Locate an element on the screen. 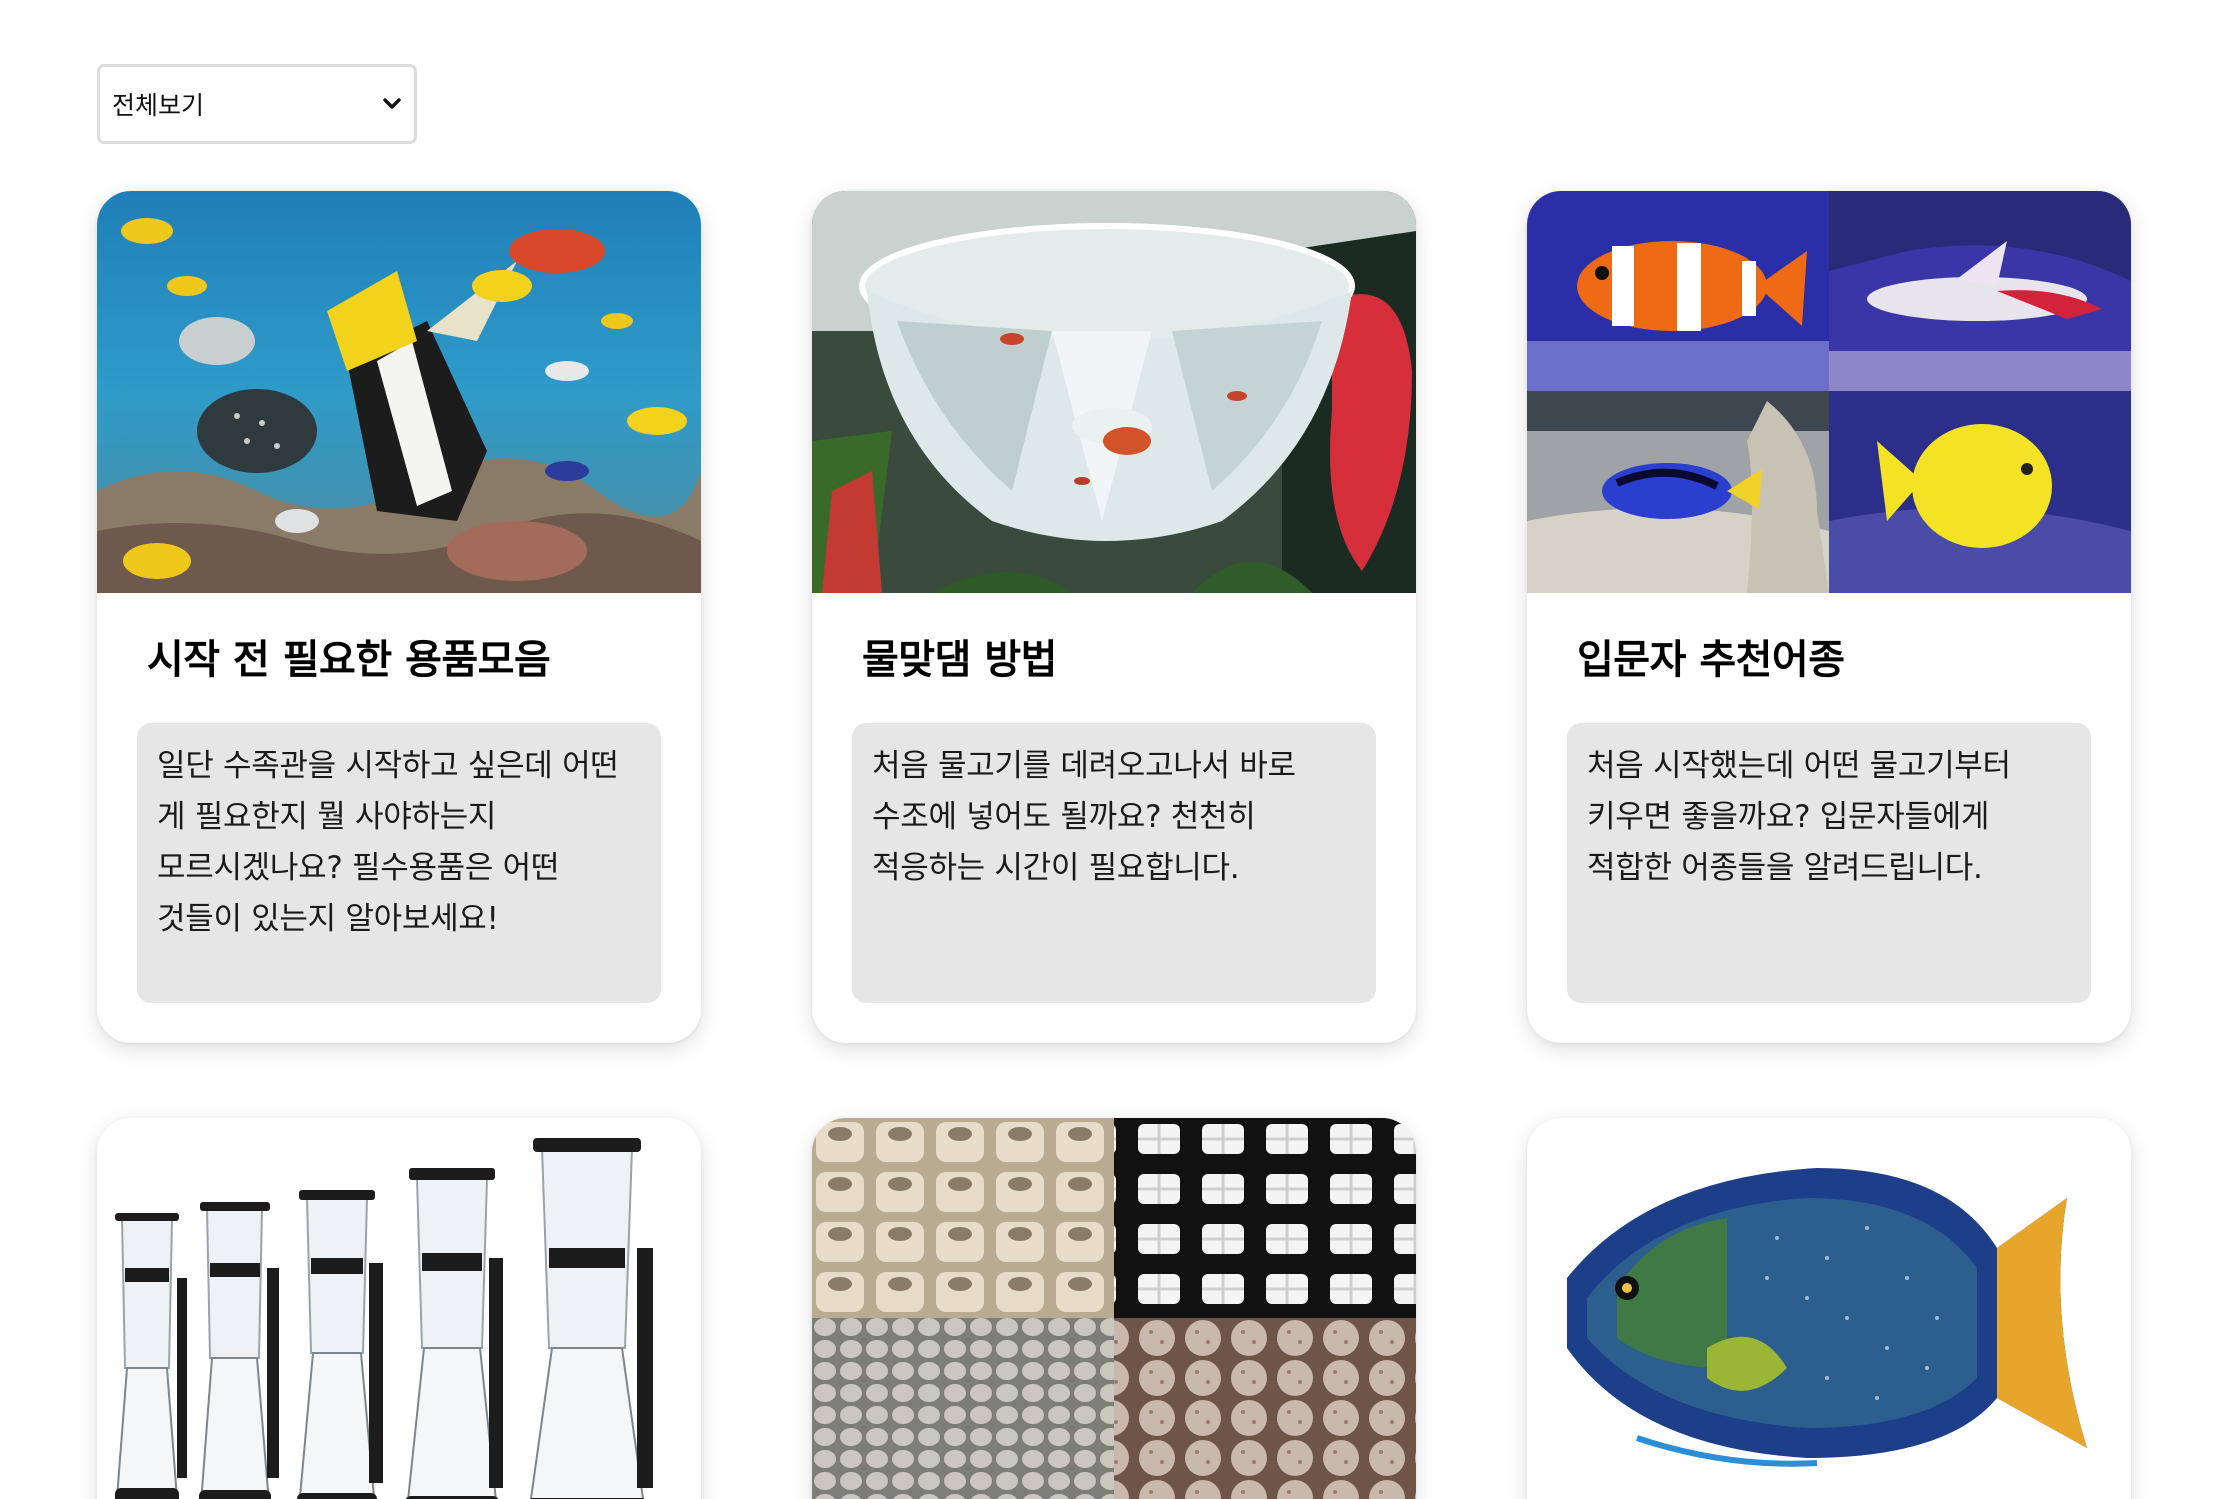 This screenshot has width=2217, height=1499. filter-media-collage-image is located at coordinates (1114, 1308).